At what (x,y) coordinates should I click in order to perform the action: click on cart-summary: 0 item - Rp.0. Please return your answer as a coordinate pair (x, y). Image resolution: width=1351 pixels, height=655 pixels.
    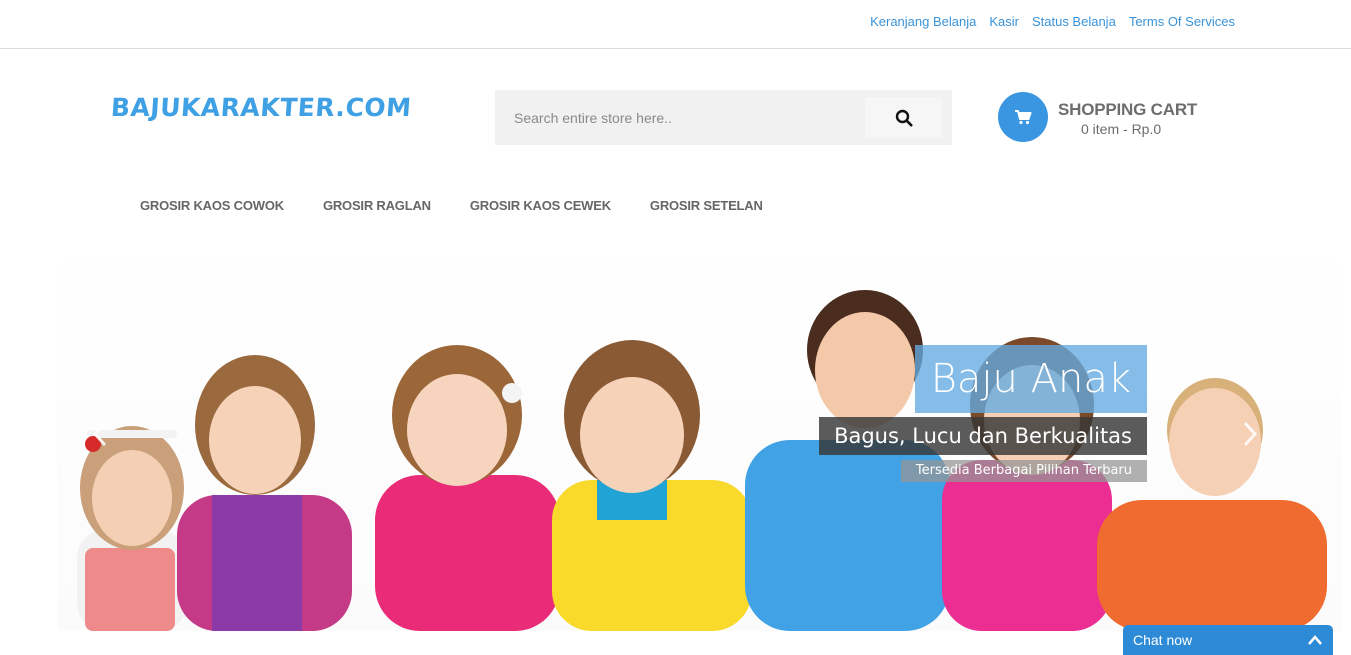
    Looking at the image, I should click on (1121, 129).